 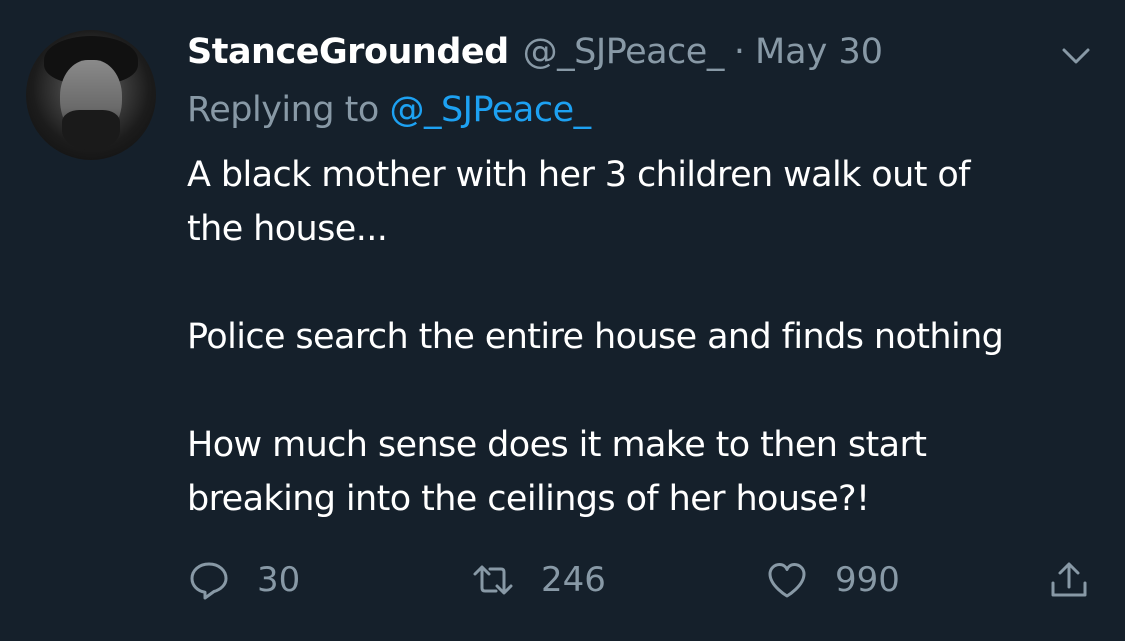 What do you see at coordinates (288, 110) in the screenshot?
I see `replying-to-label: Replying to` at bounding box center [288, 110].